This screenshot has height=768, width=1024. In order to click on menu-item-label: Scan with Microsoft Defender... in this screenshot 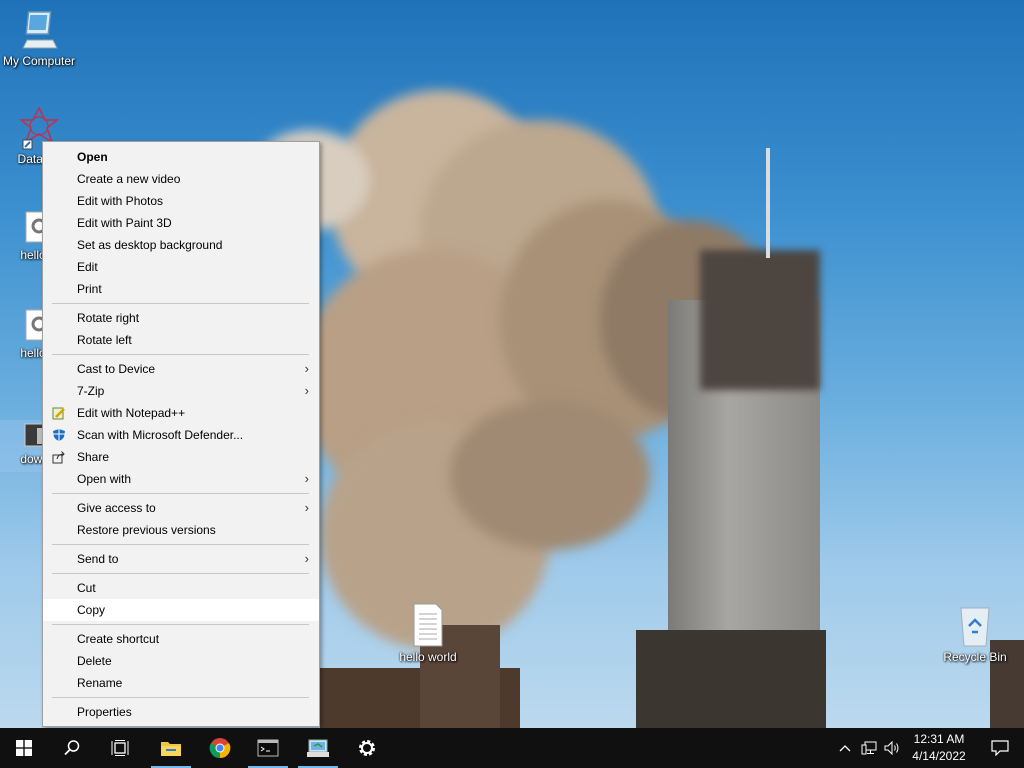, I will do `click(160, 435)`.